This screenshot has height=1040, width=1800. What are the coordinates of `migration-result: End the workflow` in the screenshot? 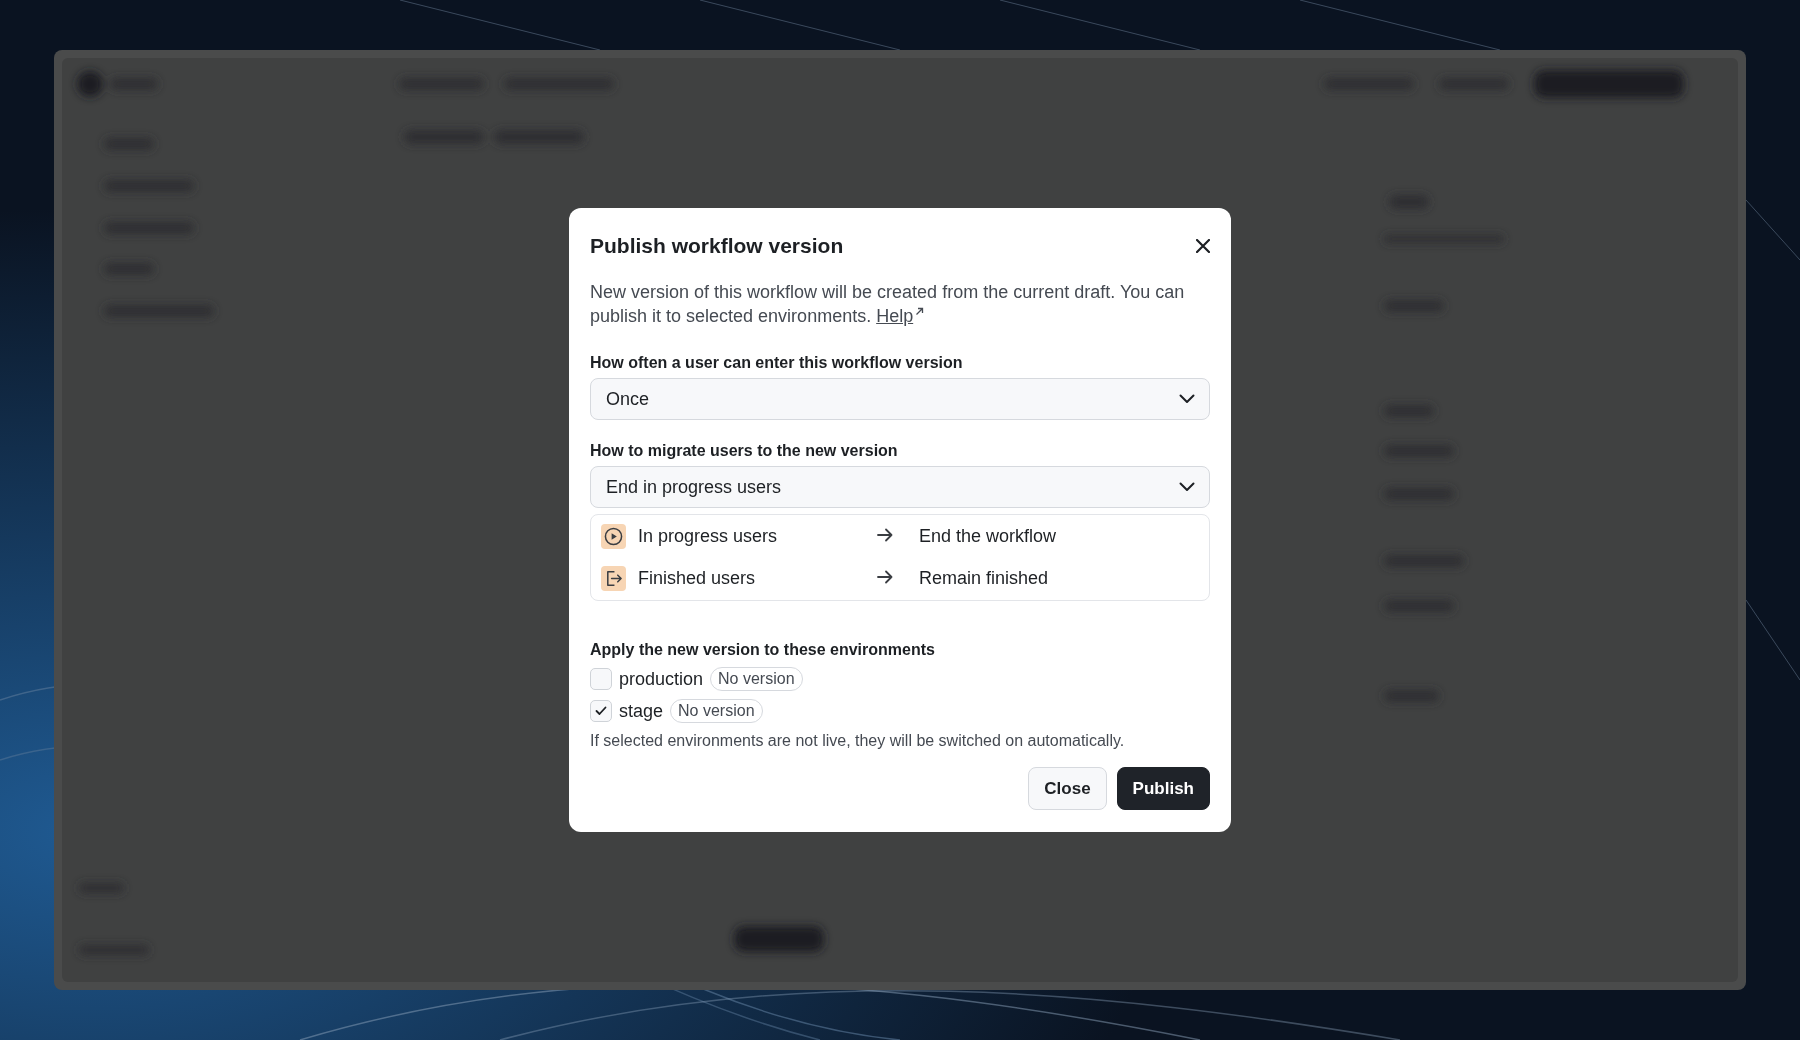 It's located at (988, 536).